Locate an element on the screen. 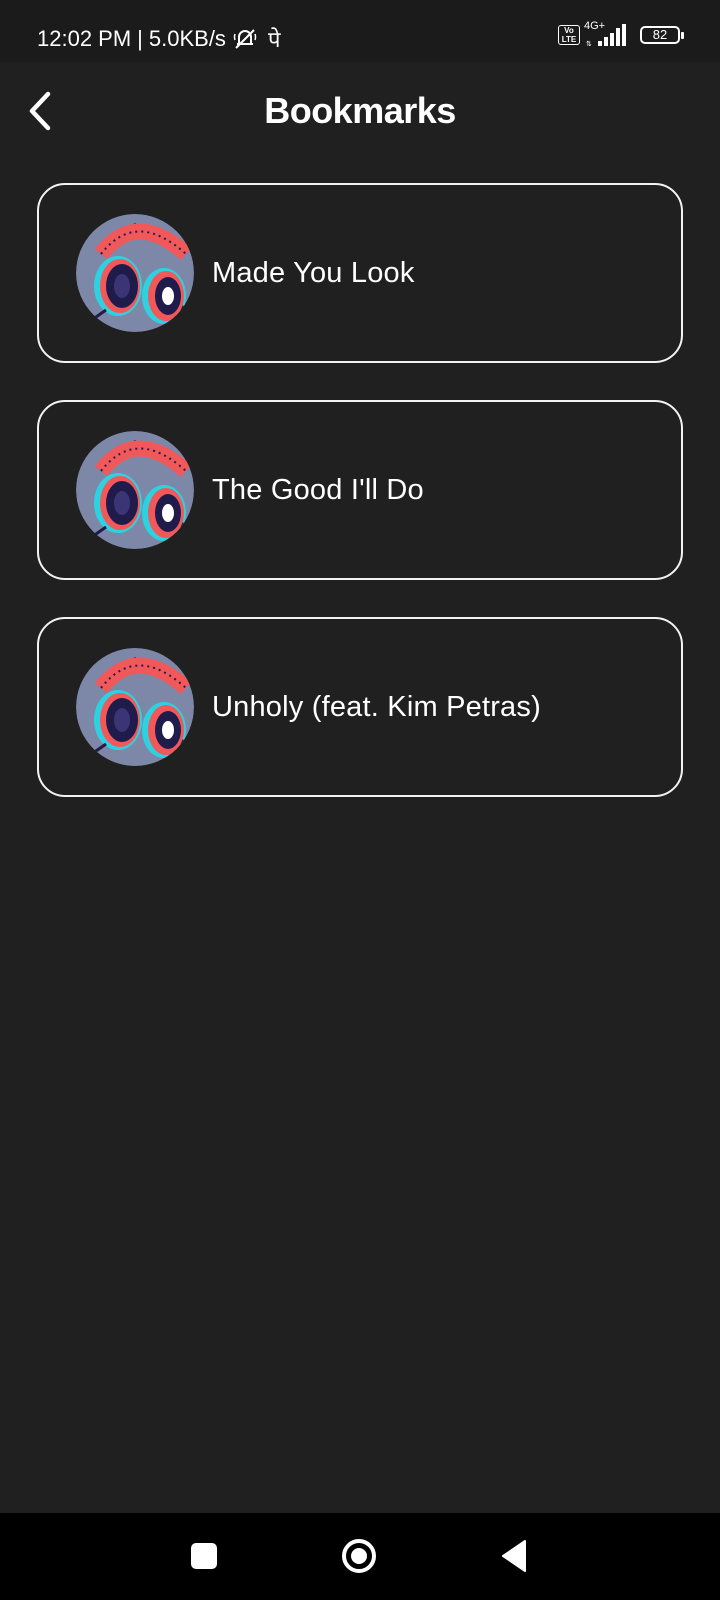  bookmark-title: Unholy (feat. Kim Petras) is located at coordinates (376, 706).